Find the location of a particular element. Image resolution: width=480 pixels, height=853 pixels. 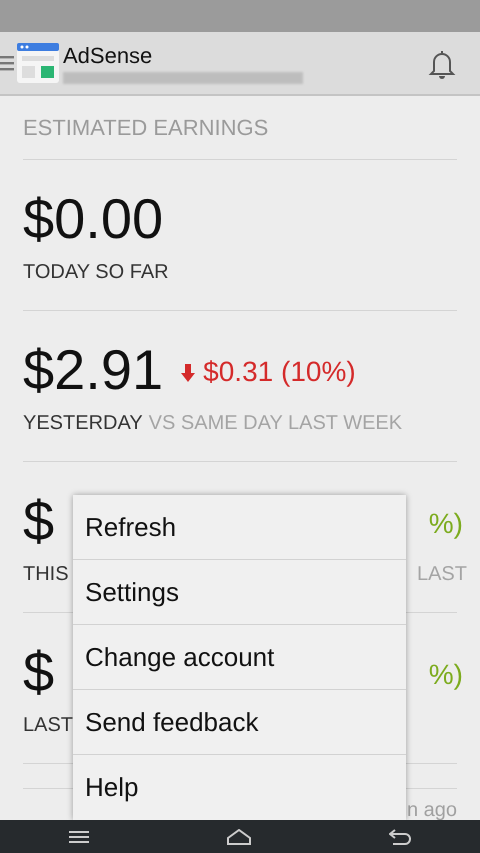

app-logo-icon is located at coordinates (38, 63).